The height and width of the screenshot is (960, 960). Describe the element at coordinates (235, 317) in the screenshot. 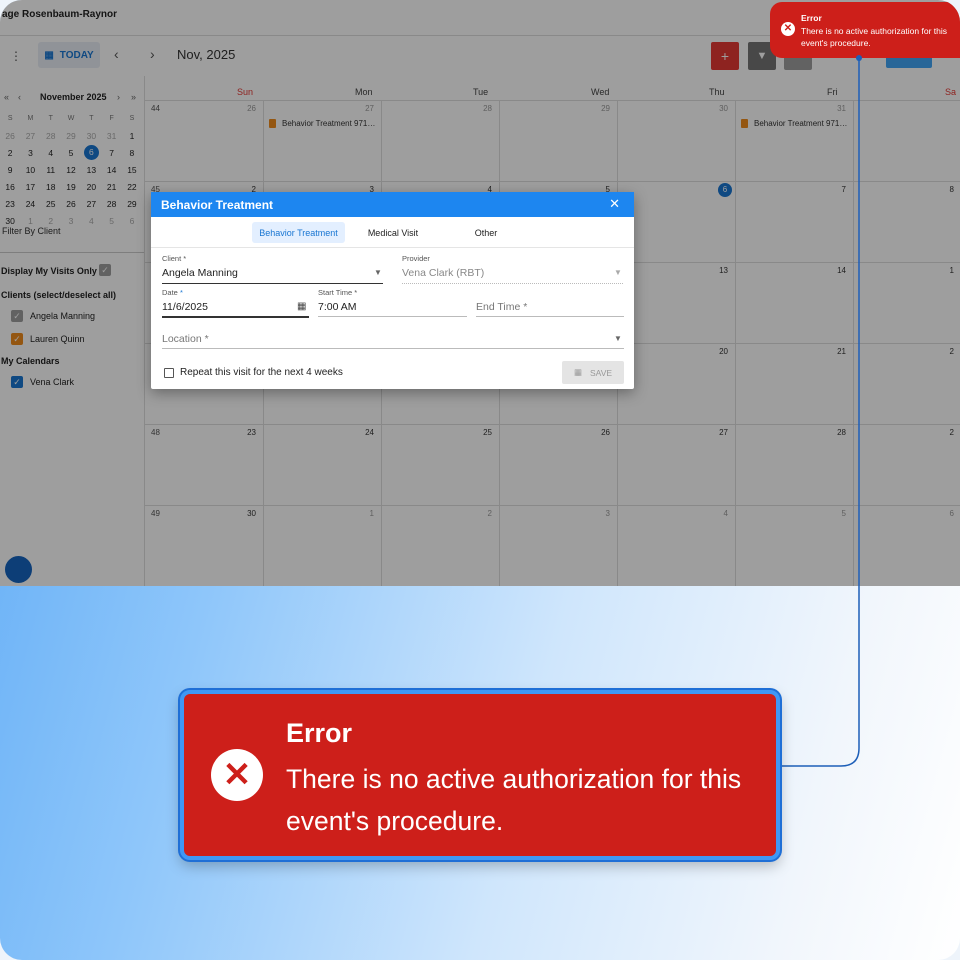

I see `date-field-underline` at that location.